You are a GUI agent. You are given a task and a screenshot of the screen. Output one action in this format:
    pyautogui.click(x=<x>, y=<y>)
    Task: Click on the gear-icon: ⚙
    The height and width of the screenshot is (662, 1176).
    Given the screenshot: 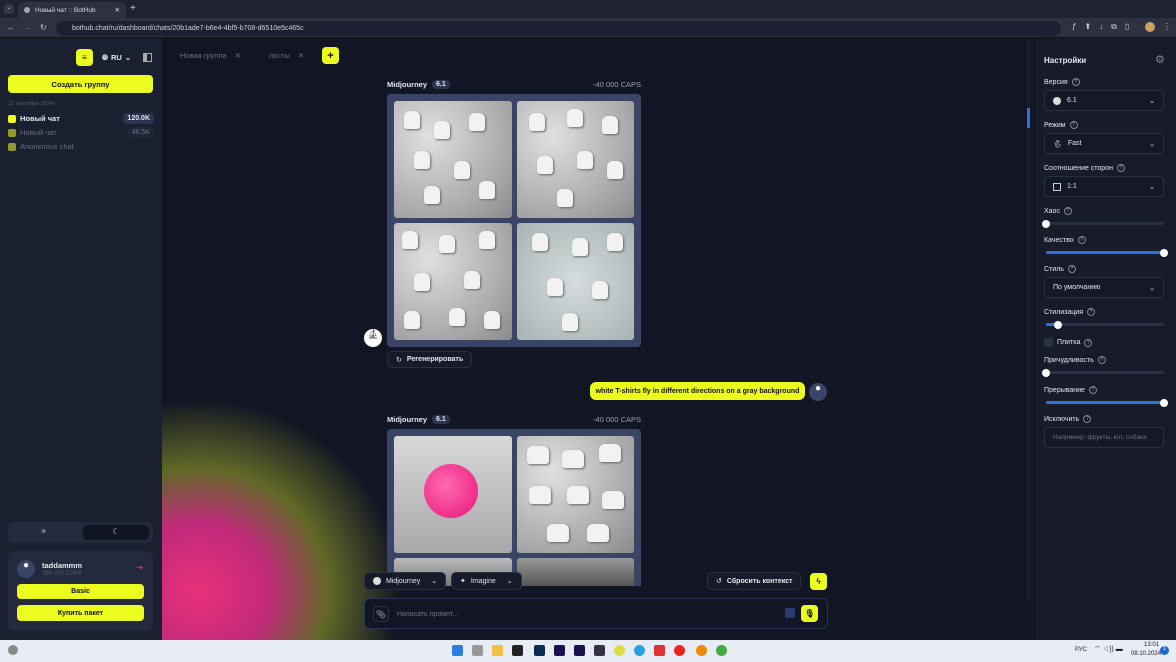 What is the action you would take?
    pyautogui.click(x=1160, y=59)
    